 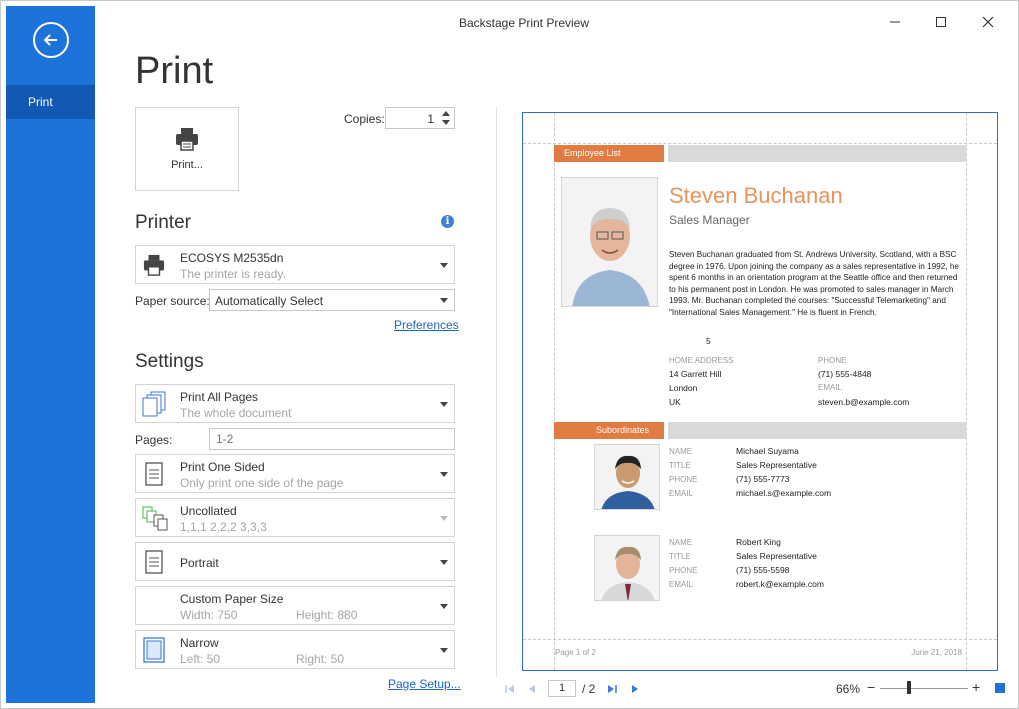 I want to click on arrow-left-icon, so click(x=50, y=40).